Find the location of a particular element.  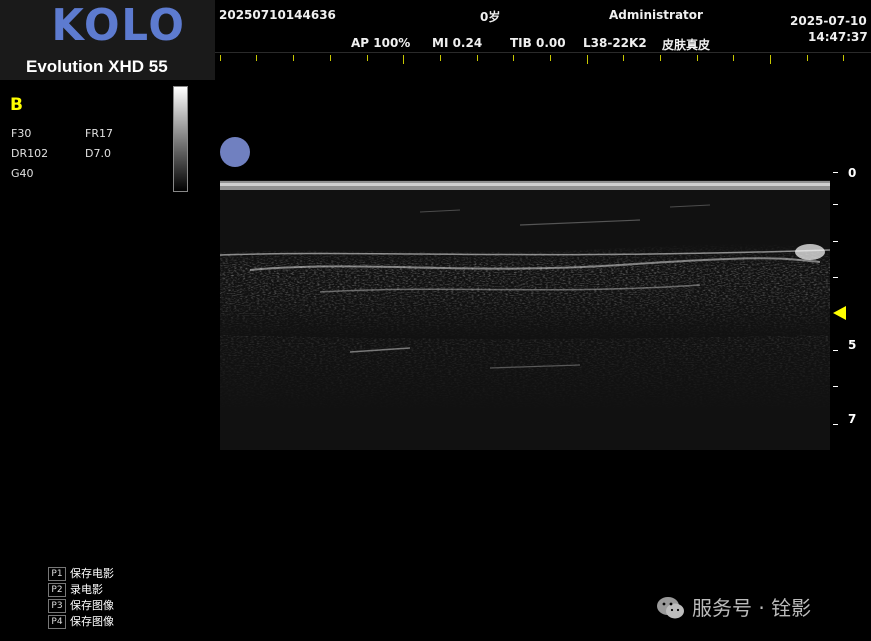

param-depth: D7.0 is located at coordinates (98, 153).